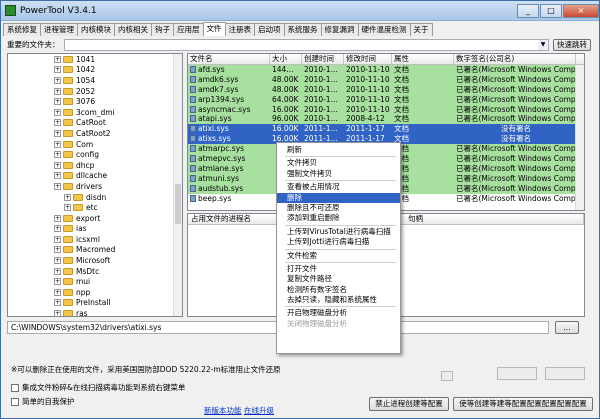 The width and height of the screenshot is (600, 419). Describe the element at coordinates (188, 29) in the screenshot. I see `tab-5: 应用层` at that location.